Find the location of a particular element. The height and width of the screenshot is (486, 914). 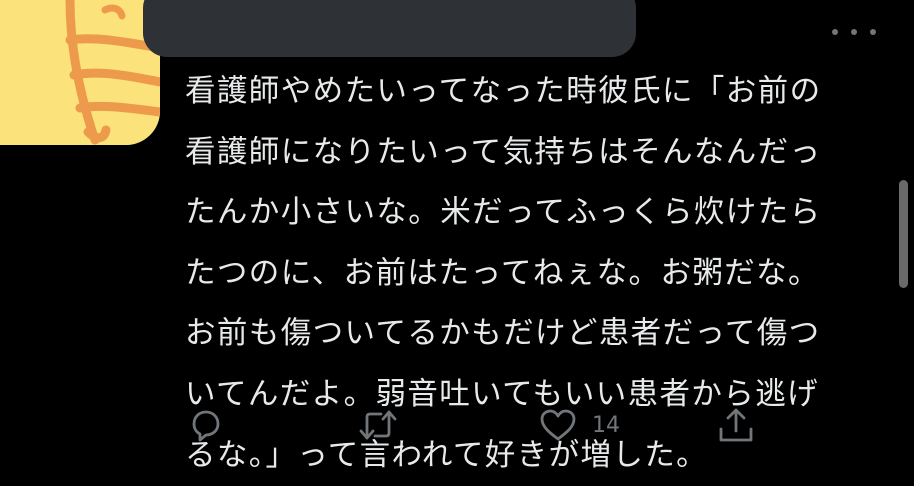

like-count: 14 is located at coordinates (606, 425).